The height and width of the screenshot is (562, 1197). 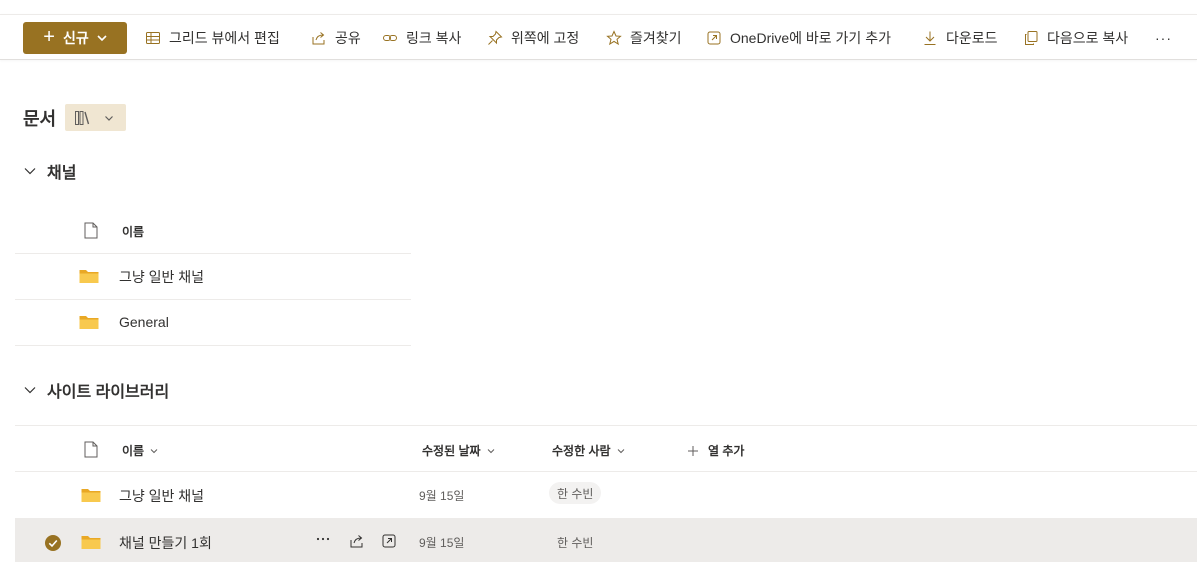 What do you see at coordinates (153, 38) in the screenshot?
I see `grid-icon` at bounding box center [153, 38].